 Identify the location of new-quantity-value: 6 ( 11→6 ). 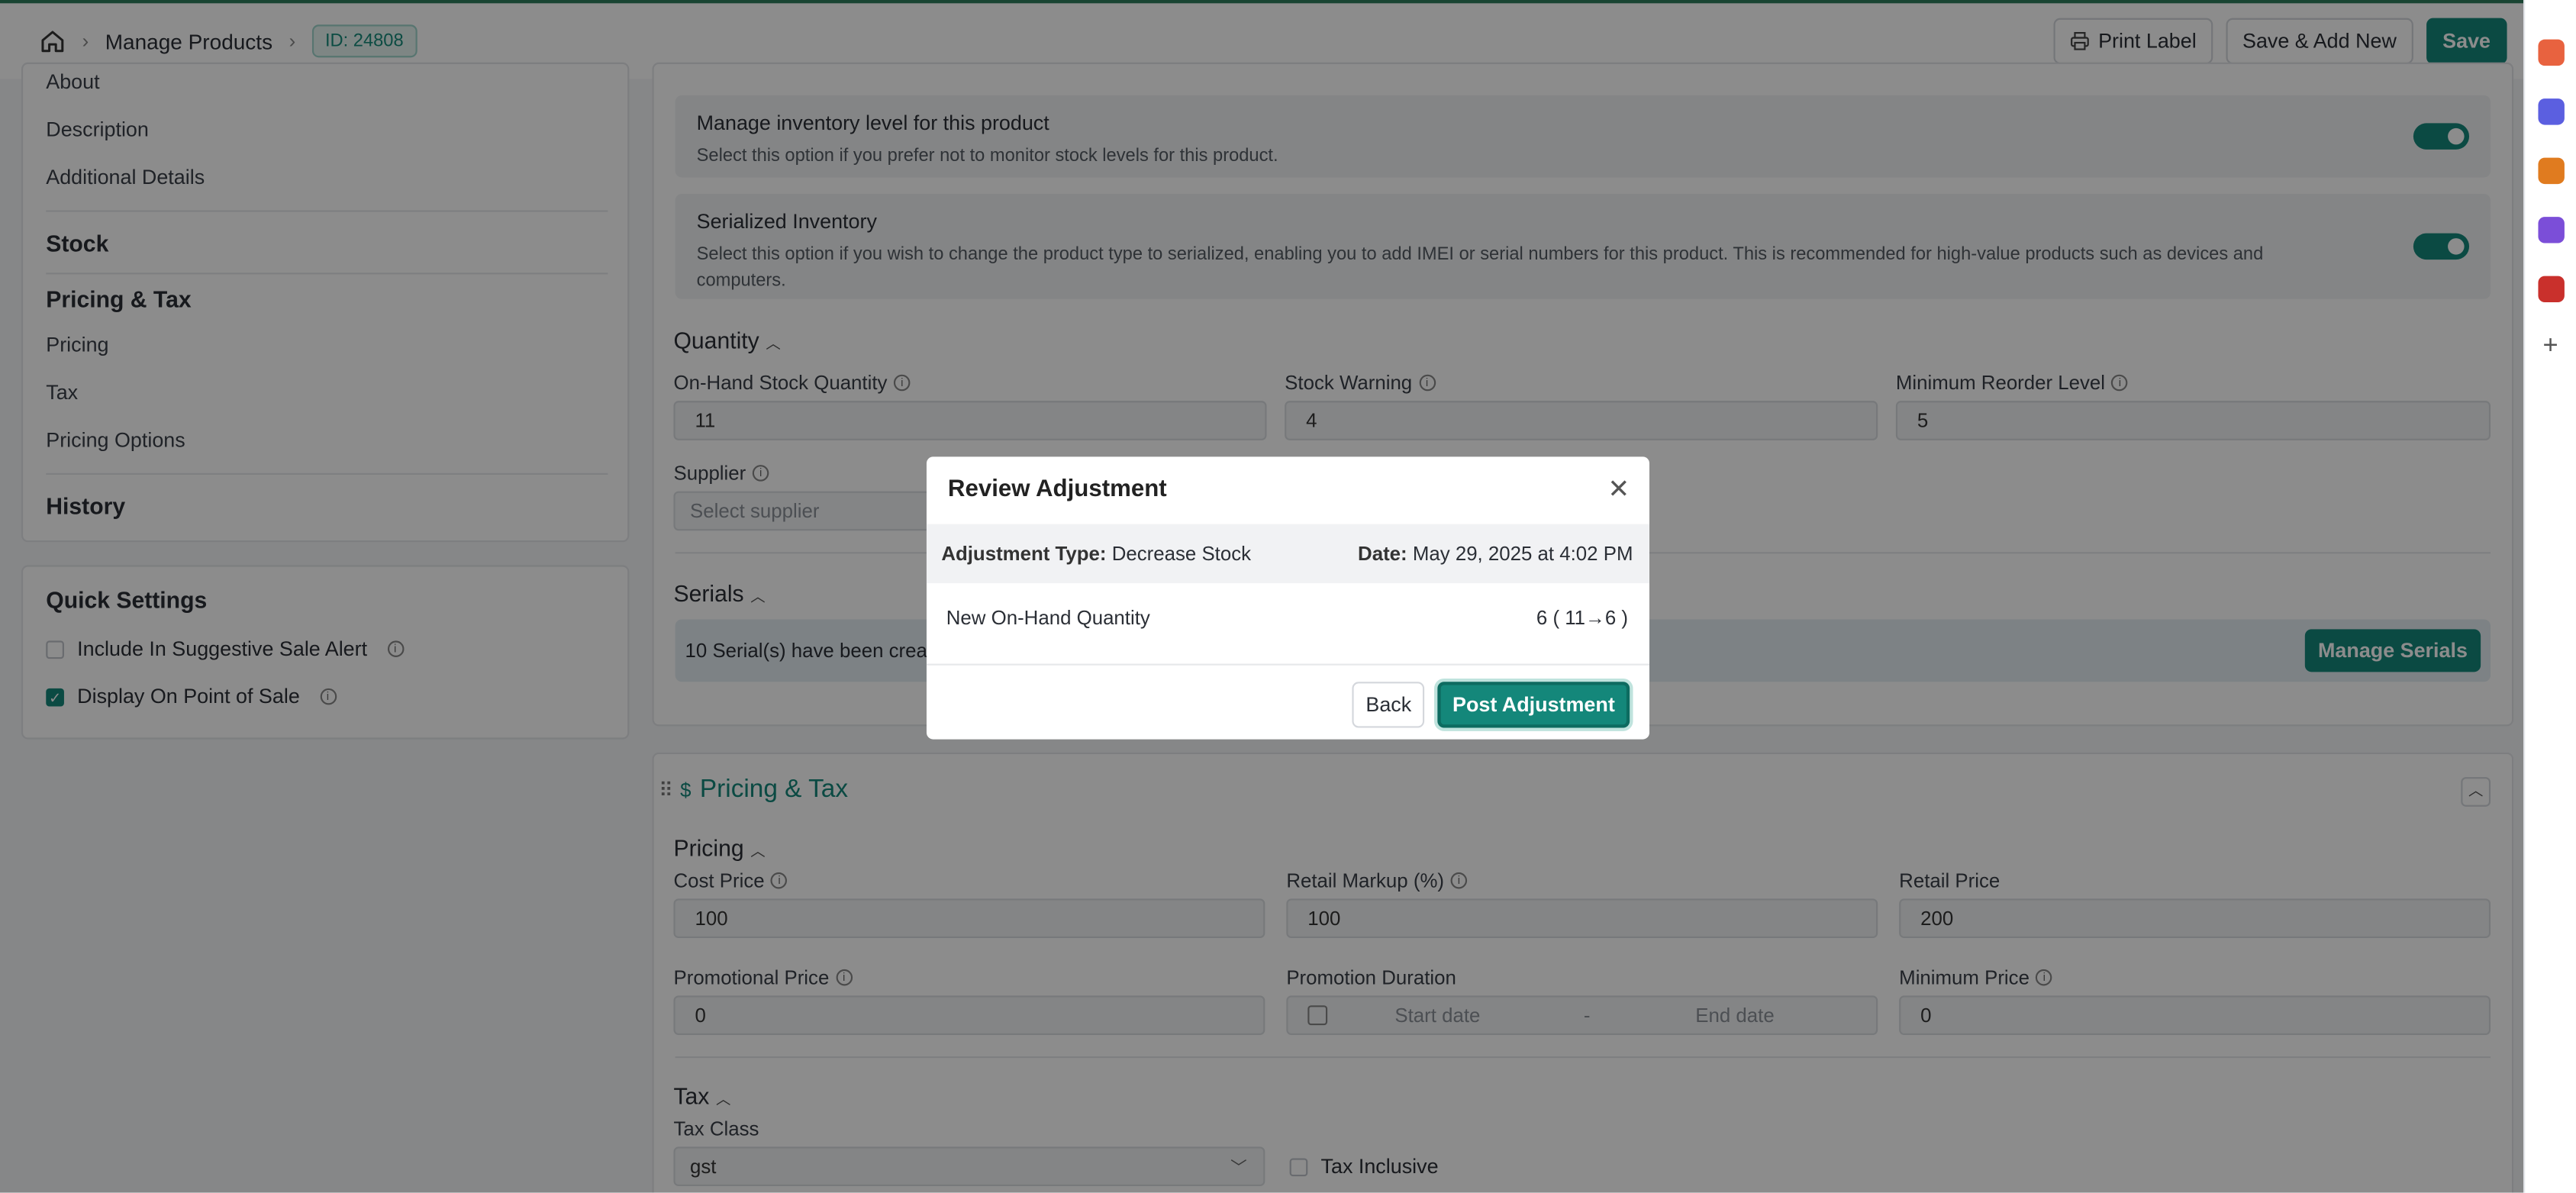
(1583, 618).